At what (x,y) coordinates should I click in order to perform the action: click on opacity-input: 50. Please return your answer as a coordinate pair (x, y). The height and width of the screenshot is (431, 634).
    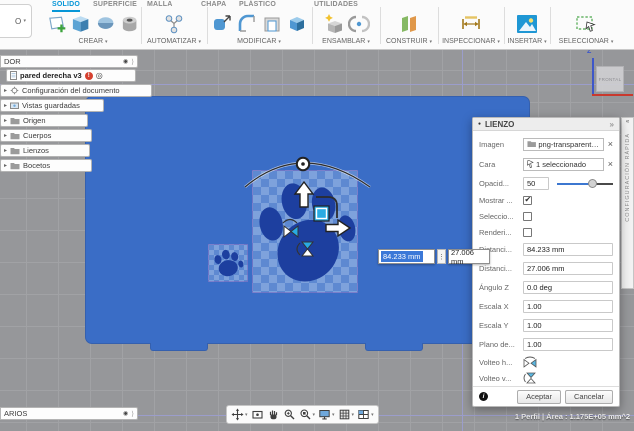
    Looking at the image, I should click on (536, 183).